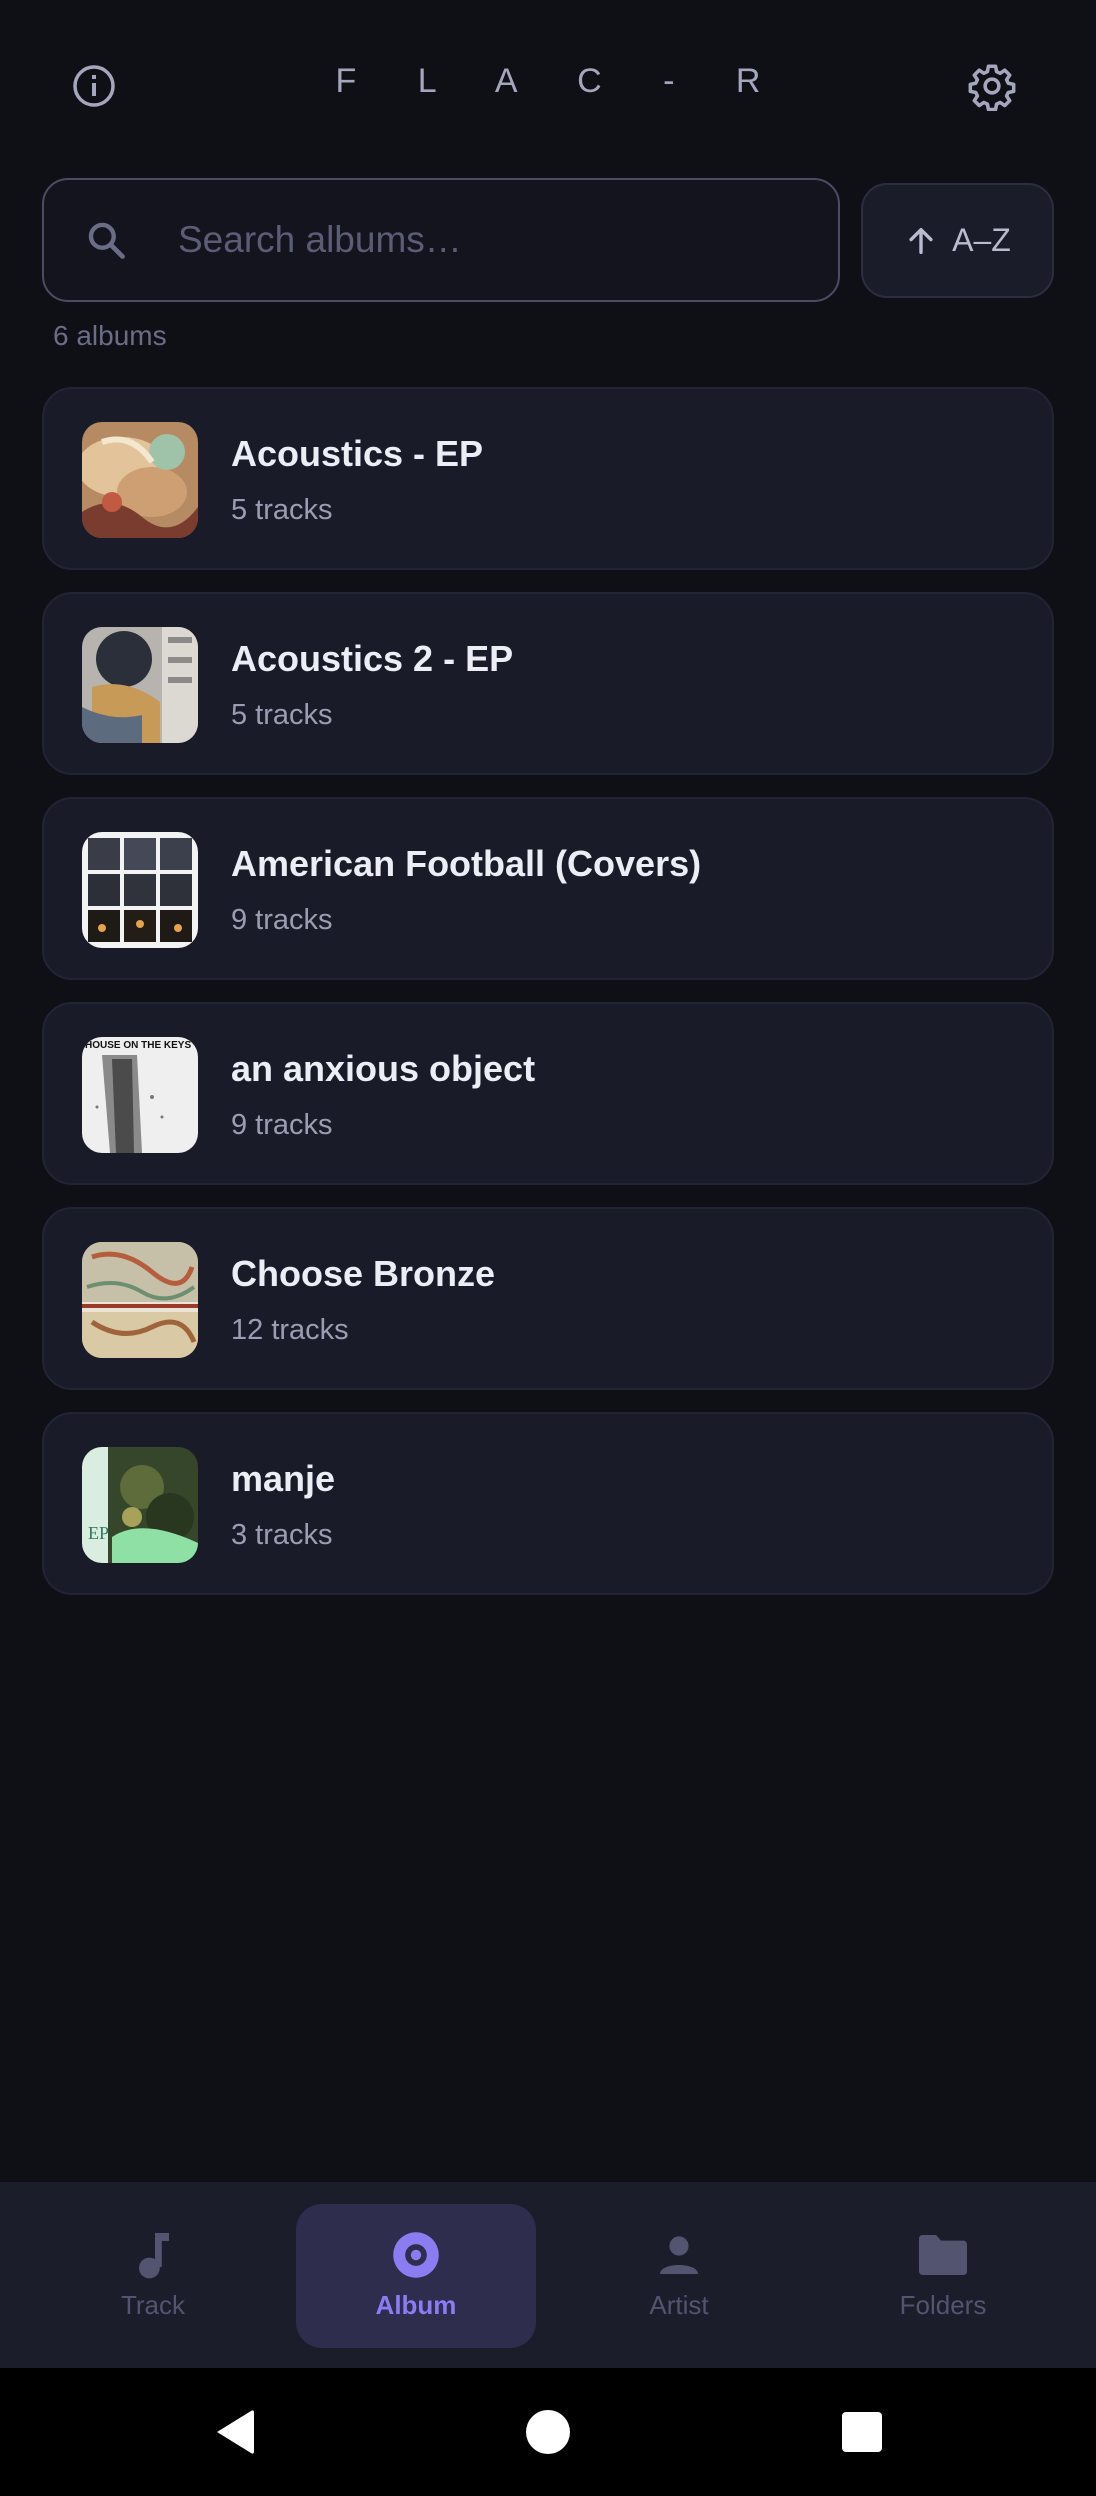  I want to click on sort-button: A–Z, so click(957, 240).